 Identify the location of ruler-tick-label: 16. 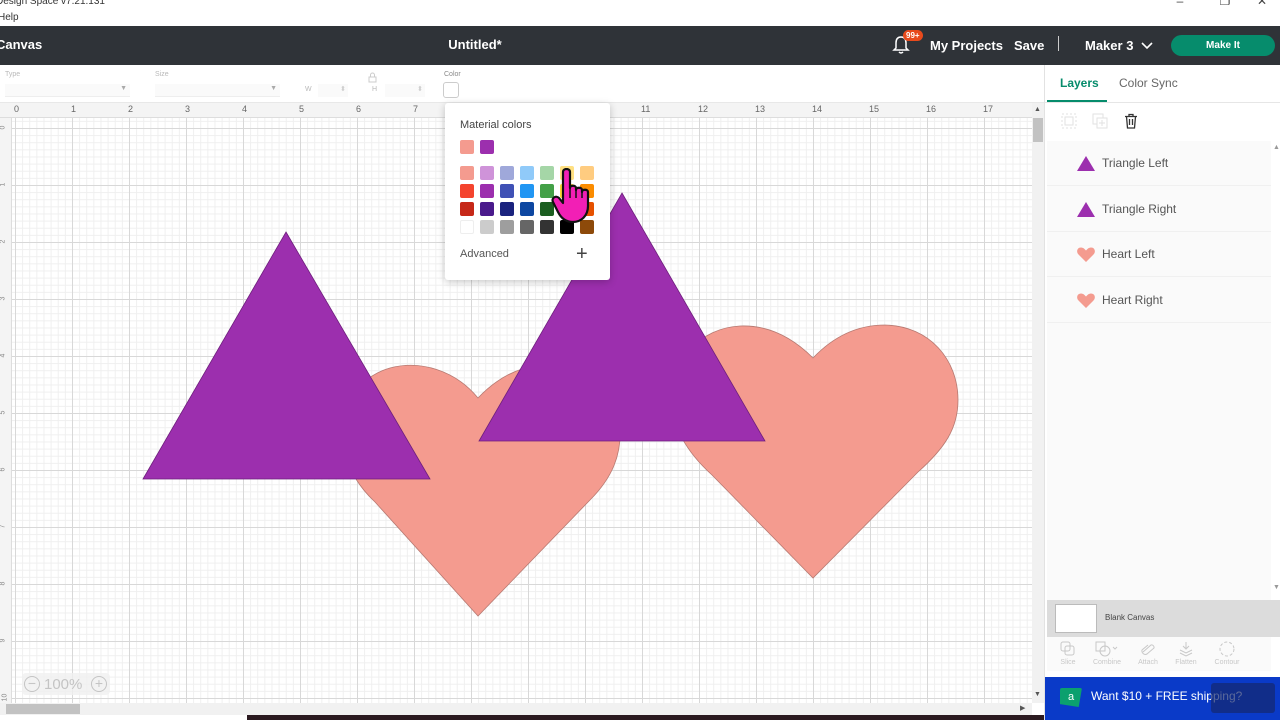
(931, 109).